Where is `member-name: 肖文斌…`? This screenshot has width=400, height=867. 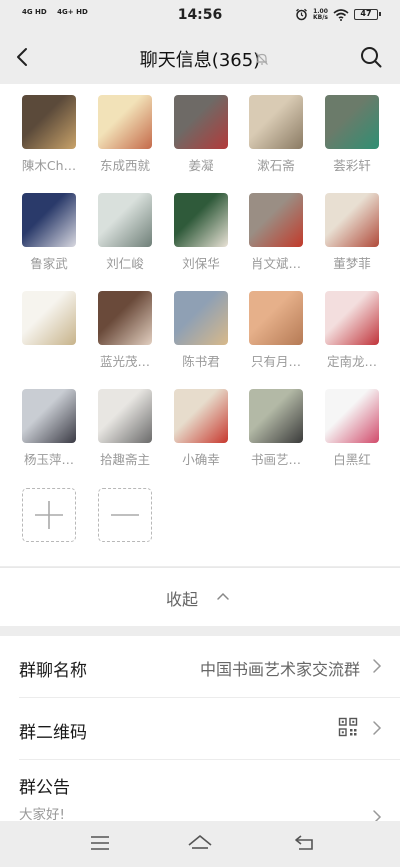
member-name: 肖文斌… is located at coordinates (275, 263).